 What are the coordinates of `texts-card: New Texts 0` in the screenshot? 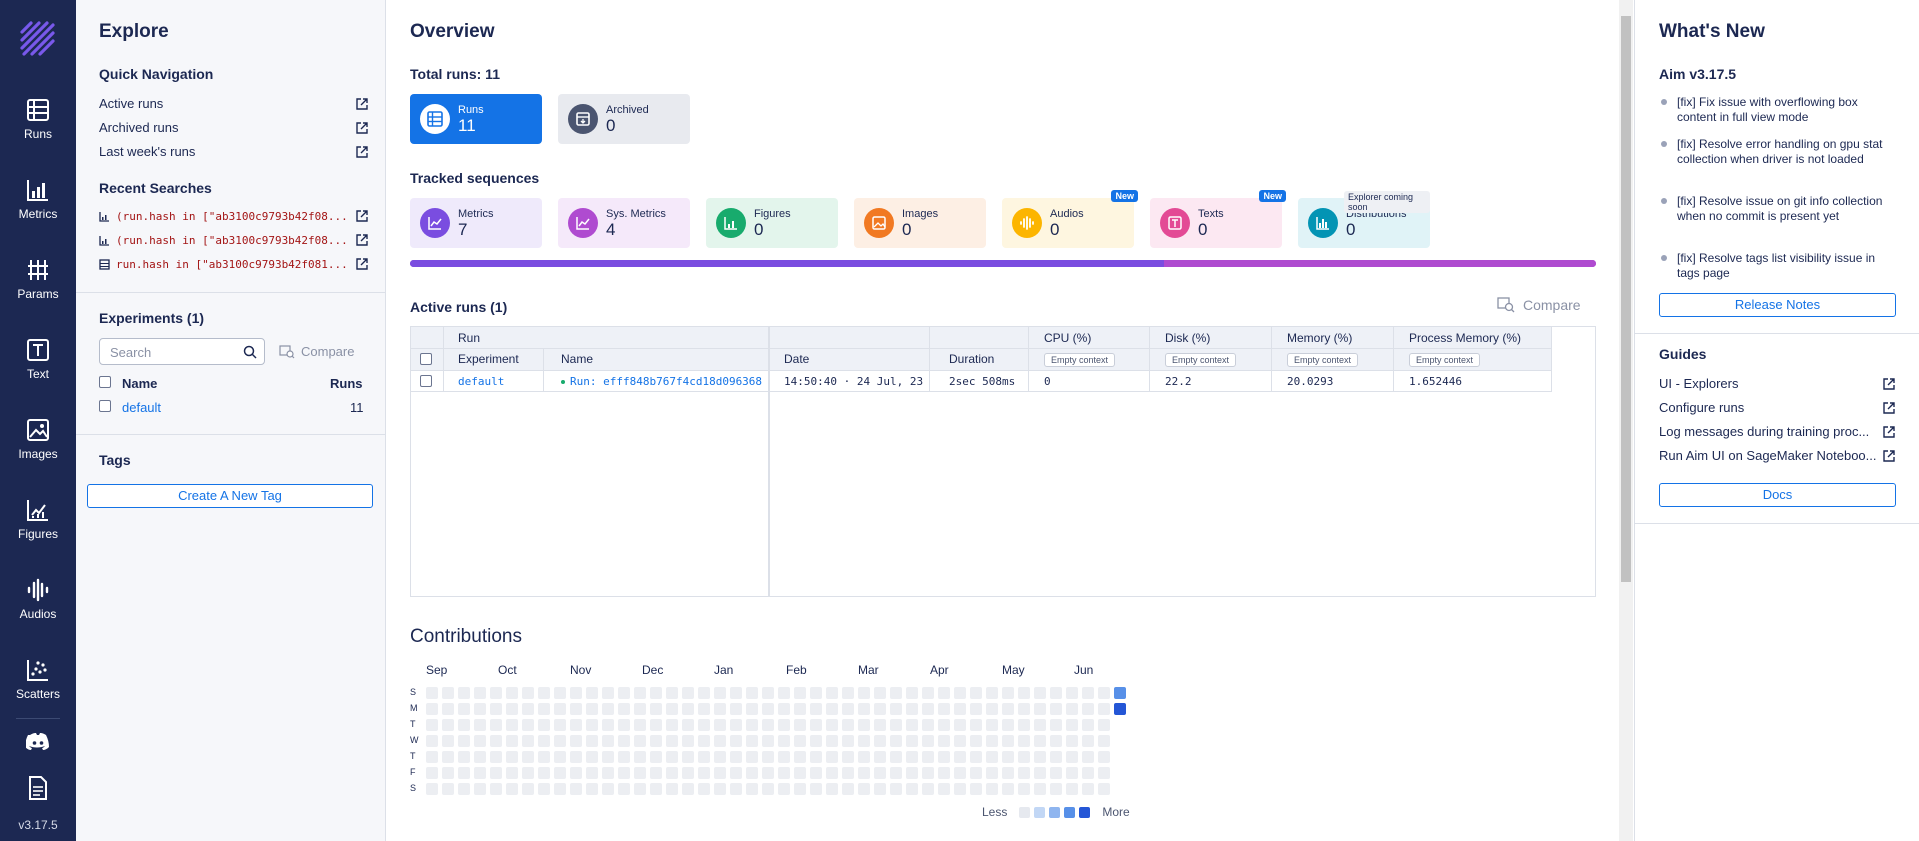 It's located at (1218, 219).